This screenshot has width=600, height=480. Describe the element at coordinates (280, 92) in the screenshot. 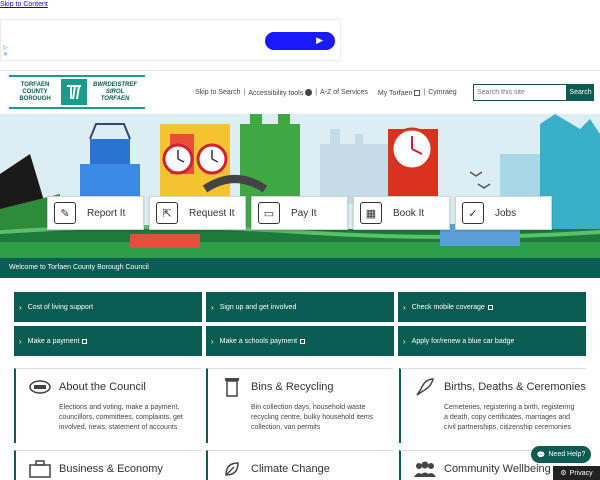

I see `accessibility-tools-link: Accessibility tools` at that location.